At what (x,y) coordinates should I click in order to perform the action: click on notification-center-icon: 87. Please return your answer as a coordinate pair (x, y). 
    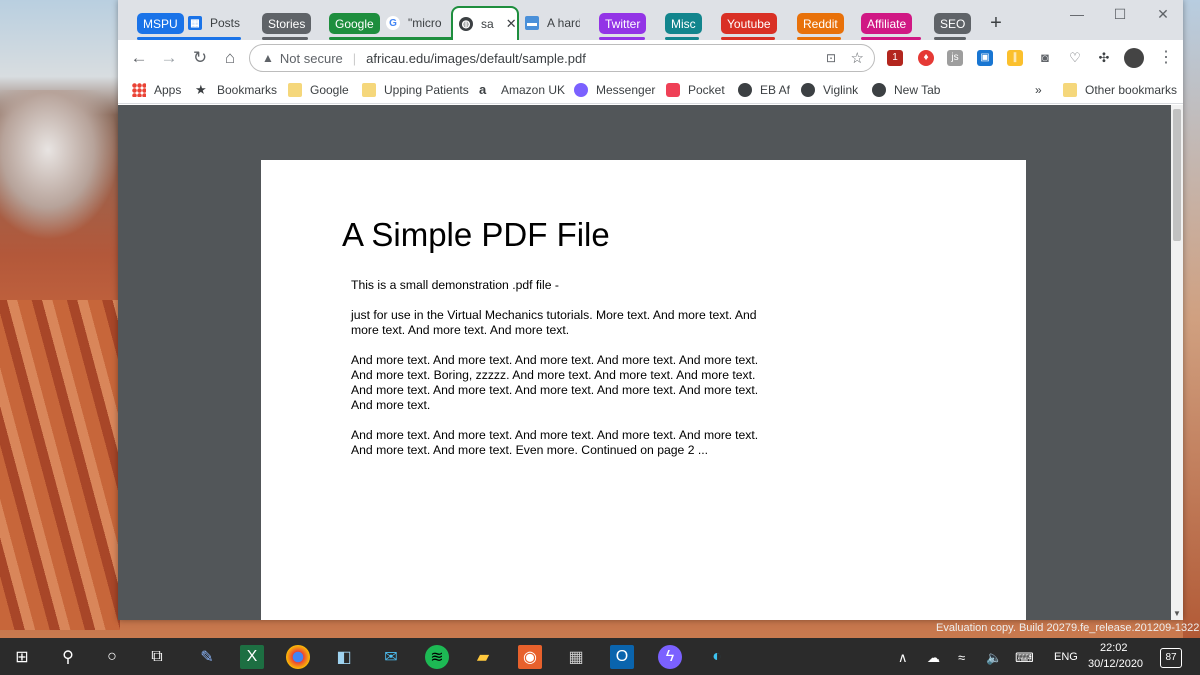
    Looking at the image, I should click on (1171, 658).